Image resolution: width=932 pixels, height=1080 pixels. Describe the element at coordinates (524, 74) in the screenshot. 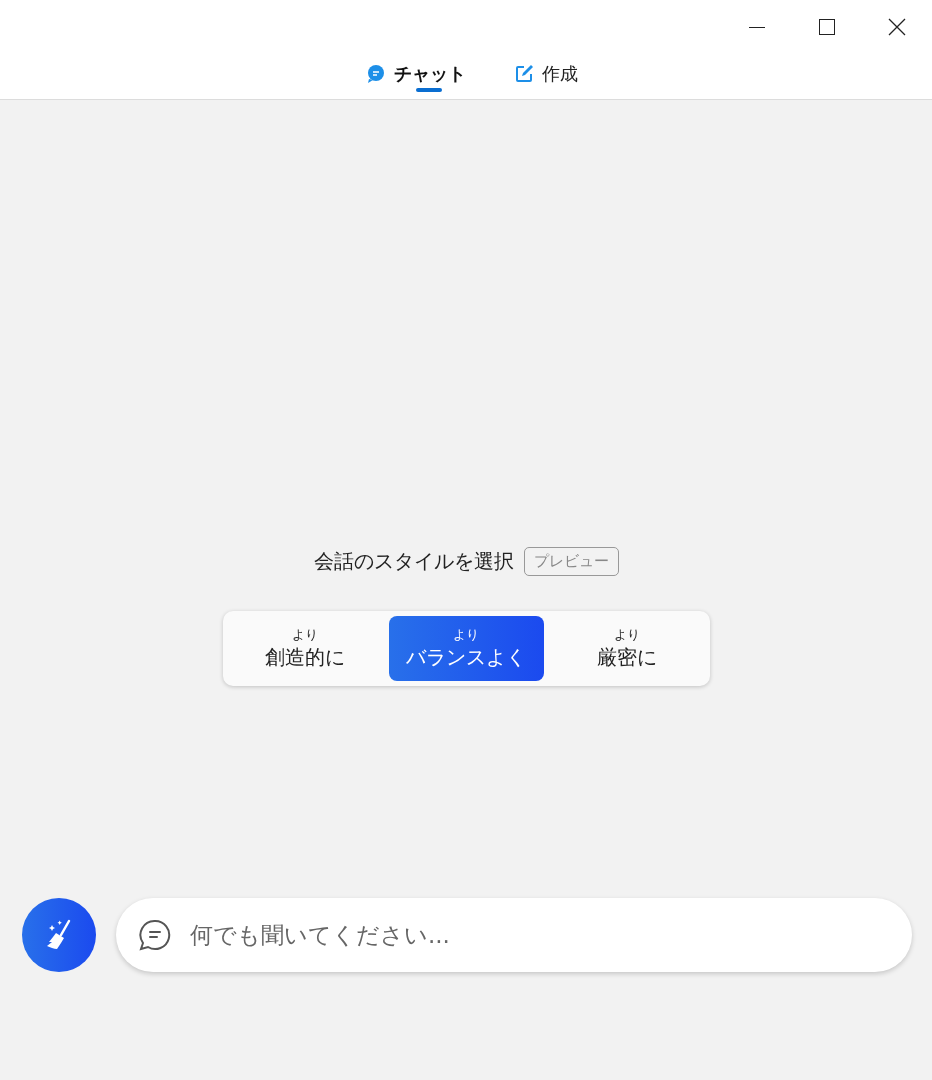

I see `edit-icon` at that location.